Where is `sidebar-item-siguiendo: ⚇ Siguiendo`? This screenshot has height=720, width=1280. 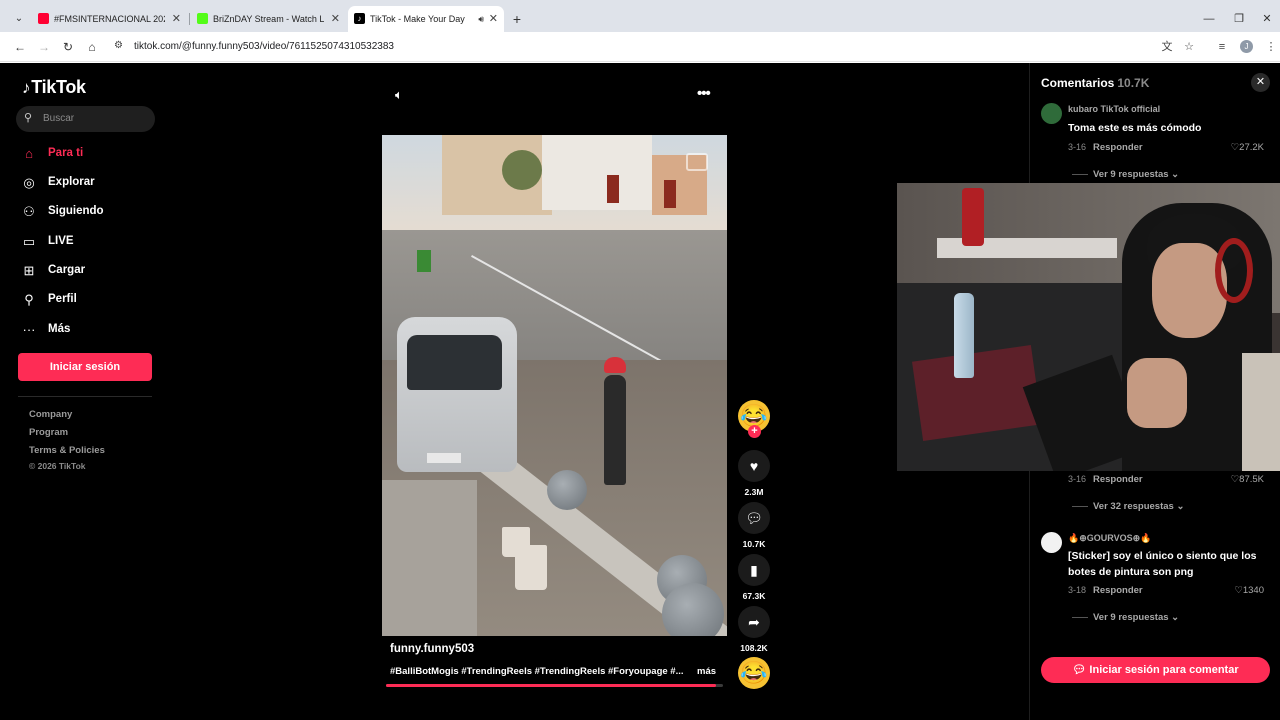
sidebar-item-siguiendo: ⚇ Siguiendo is located at coordinates (90, 212).